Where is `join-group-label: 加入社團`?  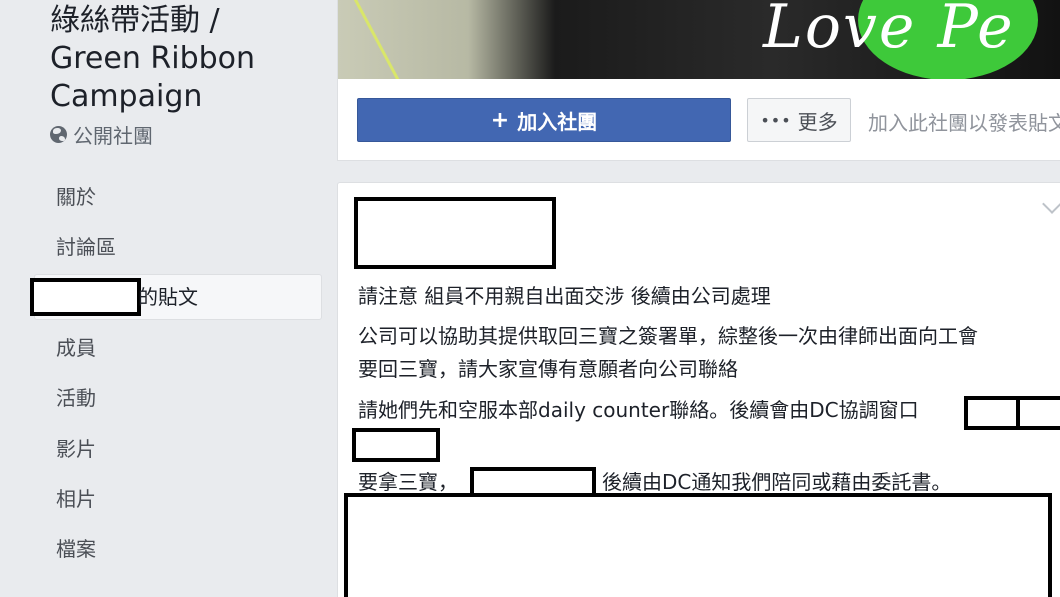 join-group-label: 加入社團 is located at coordinates (557, 121).